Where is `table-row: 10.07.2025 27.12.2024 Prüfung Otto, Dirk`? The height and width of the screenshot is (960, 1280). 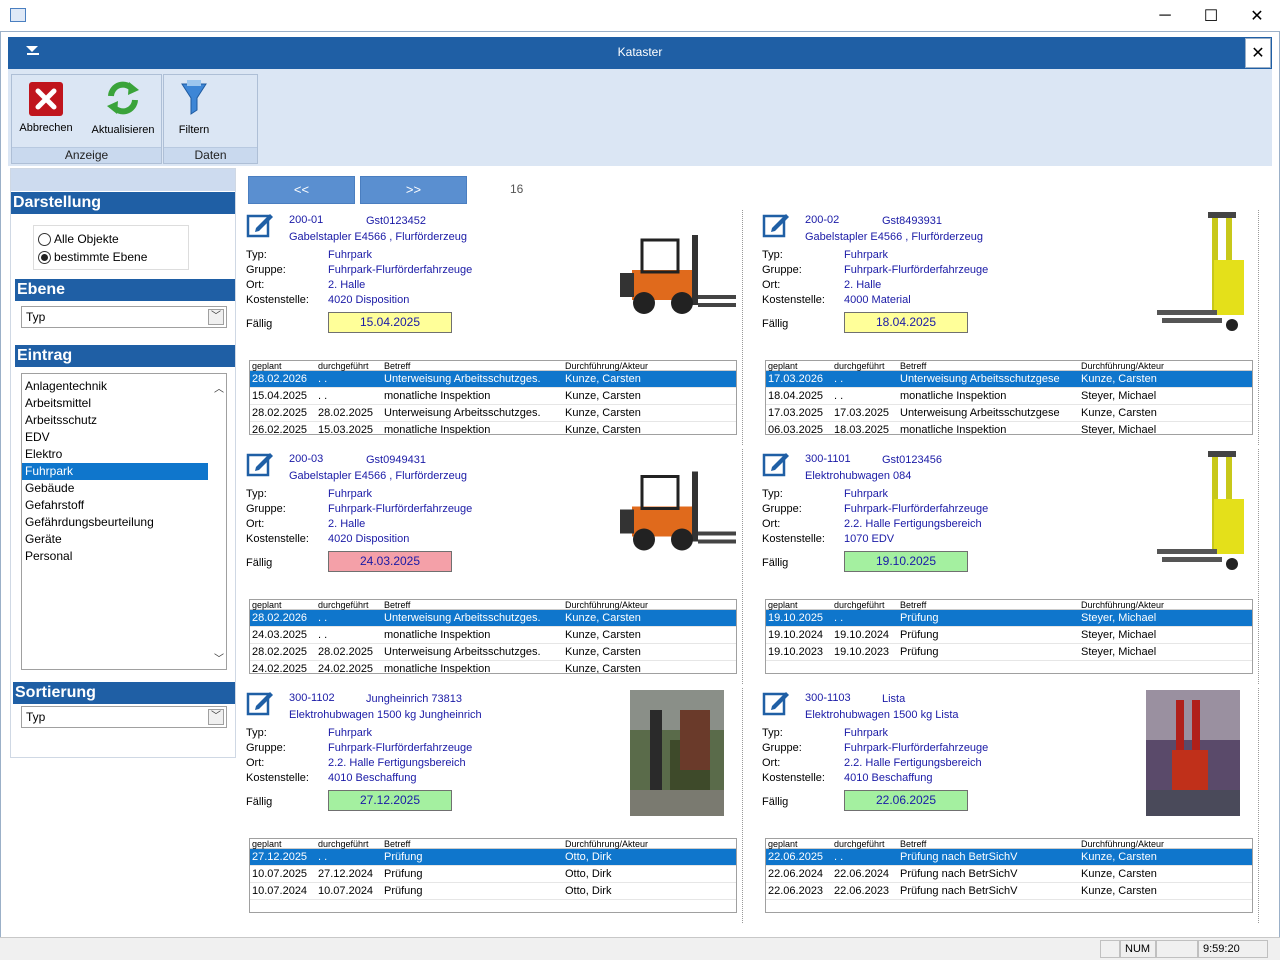
table-row: 10.07.2025 27.12.2024 Prüfung Otto, Dirk is located at coordinates (493, 874).